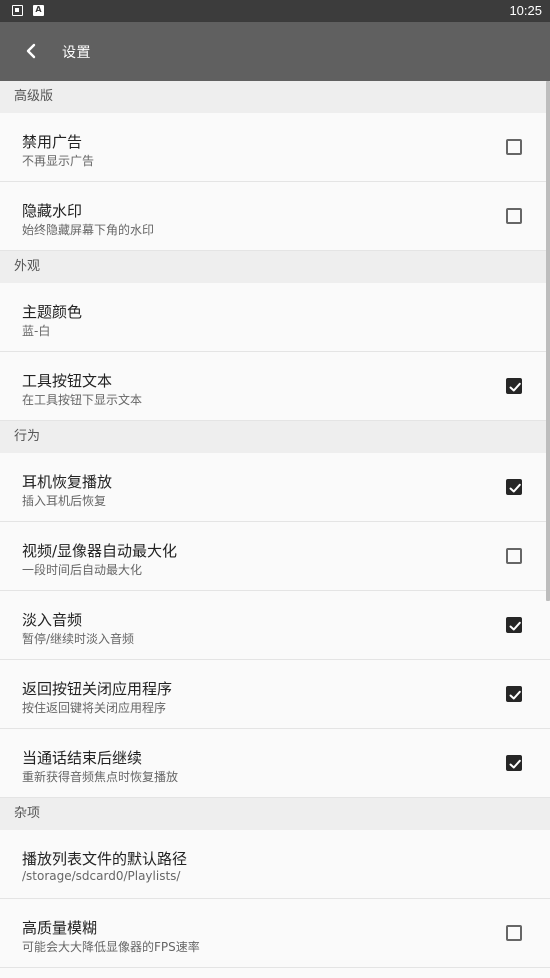 Image resolution: width=550 pixels, height=978 pixels. I want to click on setting-summary: 可能会大大降低显像器的FPS速率, so click(111, 947).